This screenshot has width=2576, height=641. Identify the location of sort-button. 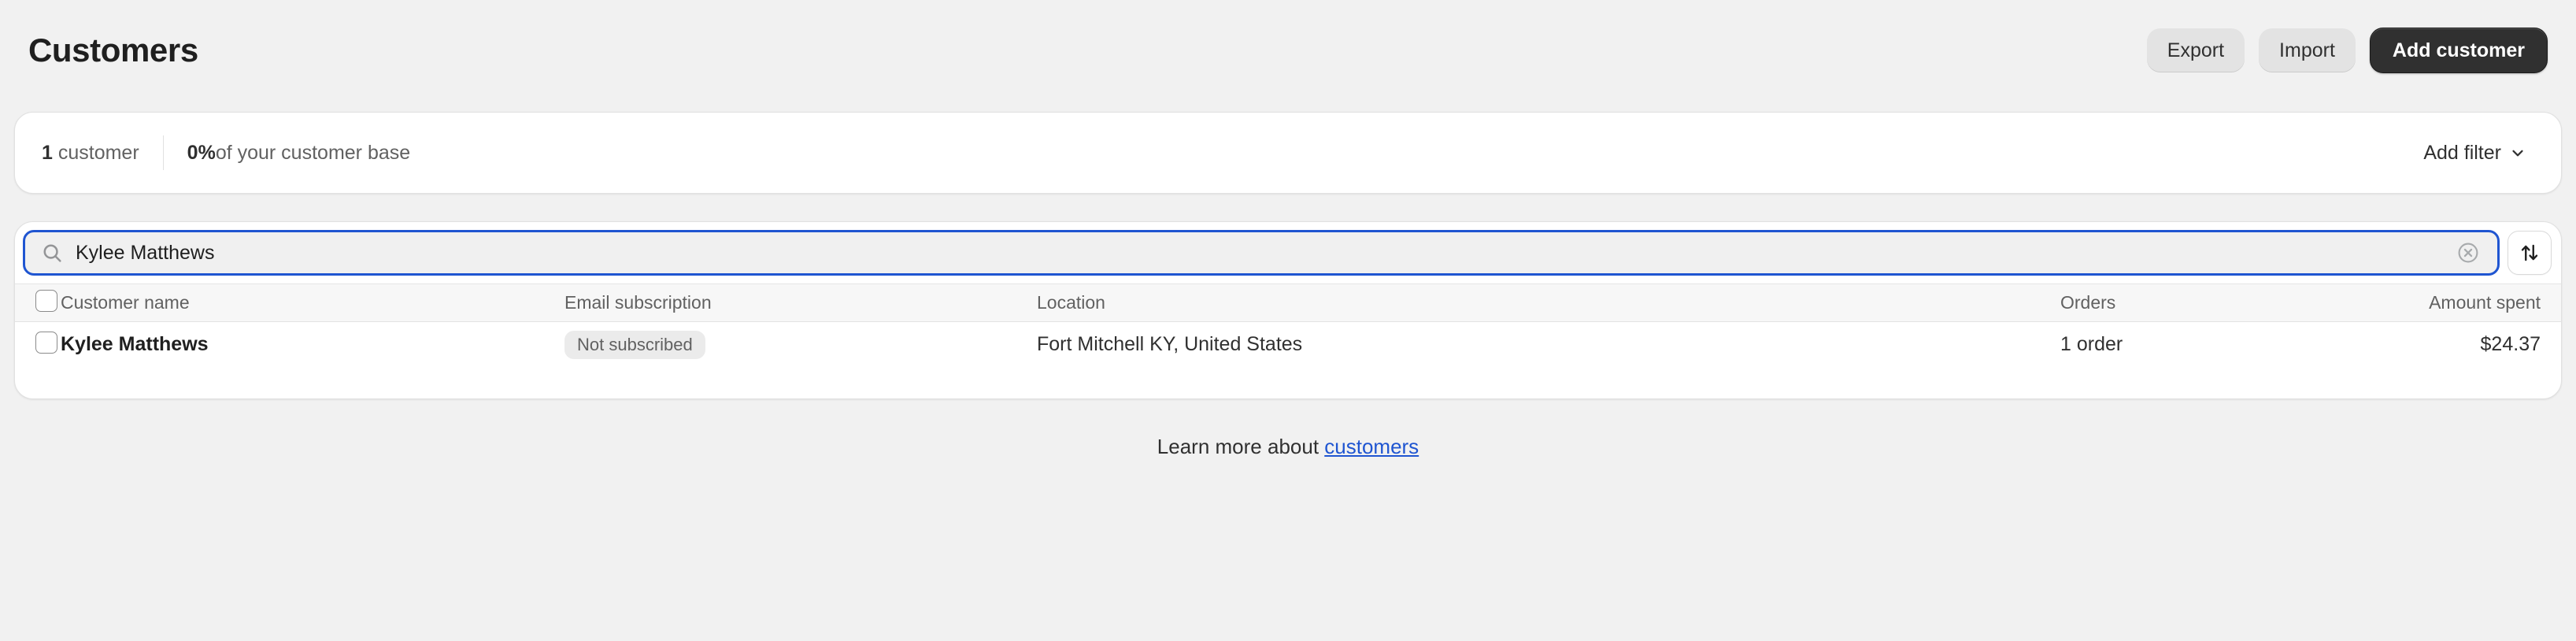
(2530, 253).